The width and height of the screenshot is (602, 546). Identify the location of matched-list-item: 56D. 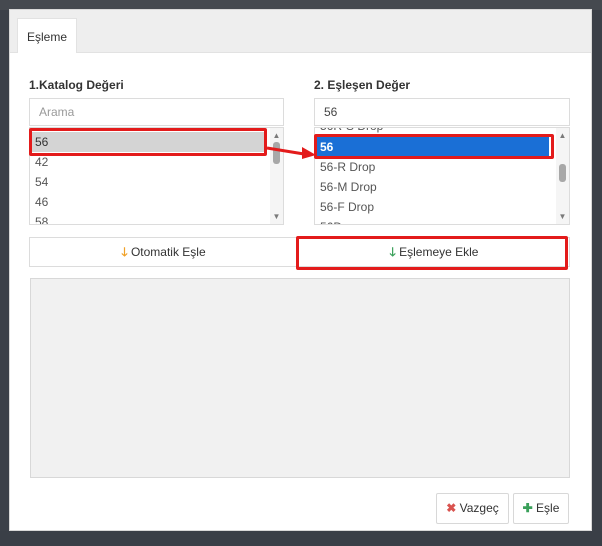
(435, 220).